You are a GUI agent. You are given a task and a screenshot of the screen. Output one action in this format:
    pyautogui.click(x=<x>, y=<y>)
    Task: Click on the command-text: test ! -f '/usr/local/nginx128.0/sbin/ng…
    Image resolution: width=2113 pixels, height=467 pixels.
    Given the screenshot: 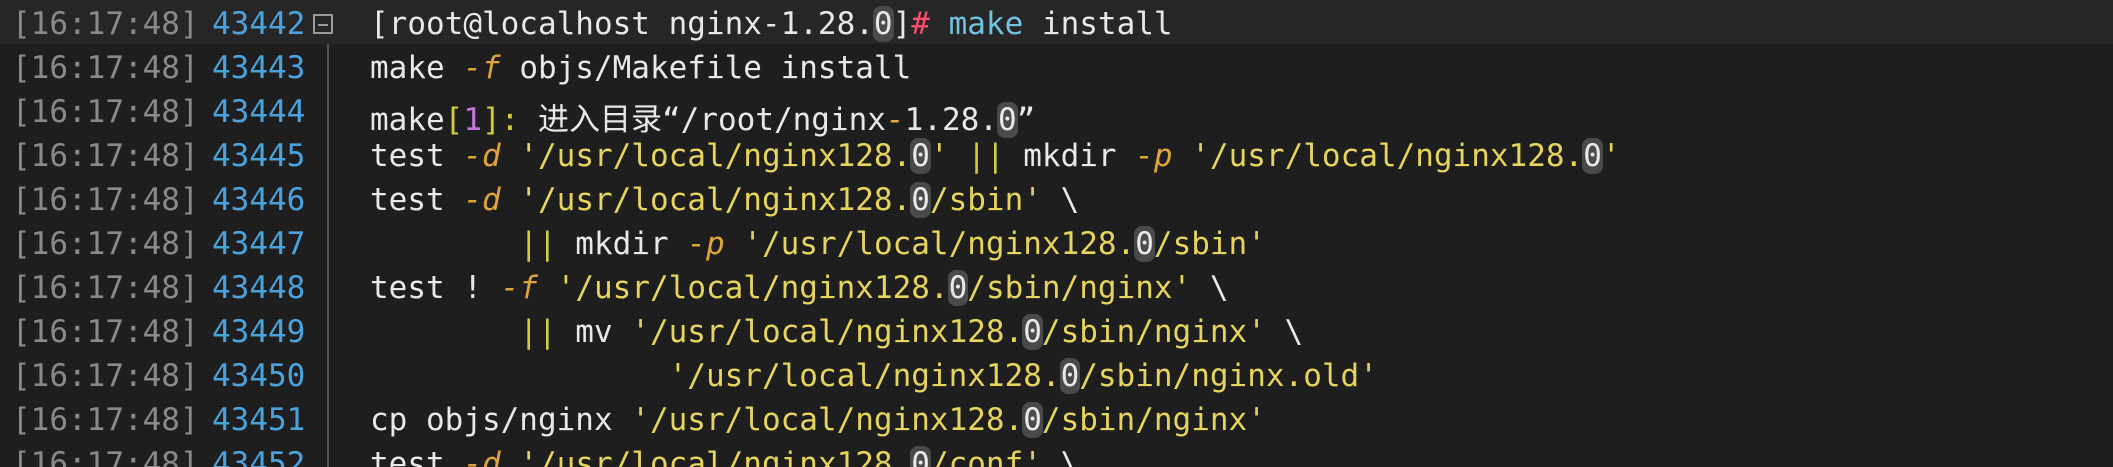 What is the action you would take?
    pyautogui.click(x=799, y=288)
    